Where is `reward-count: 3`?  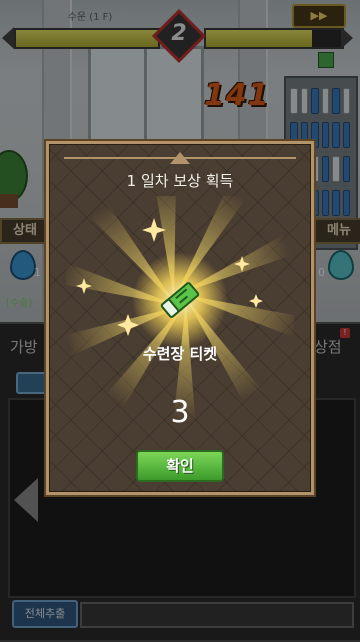 reward-count: 3 is located at coordinates (180, 412).